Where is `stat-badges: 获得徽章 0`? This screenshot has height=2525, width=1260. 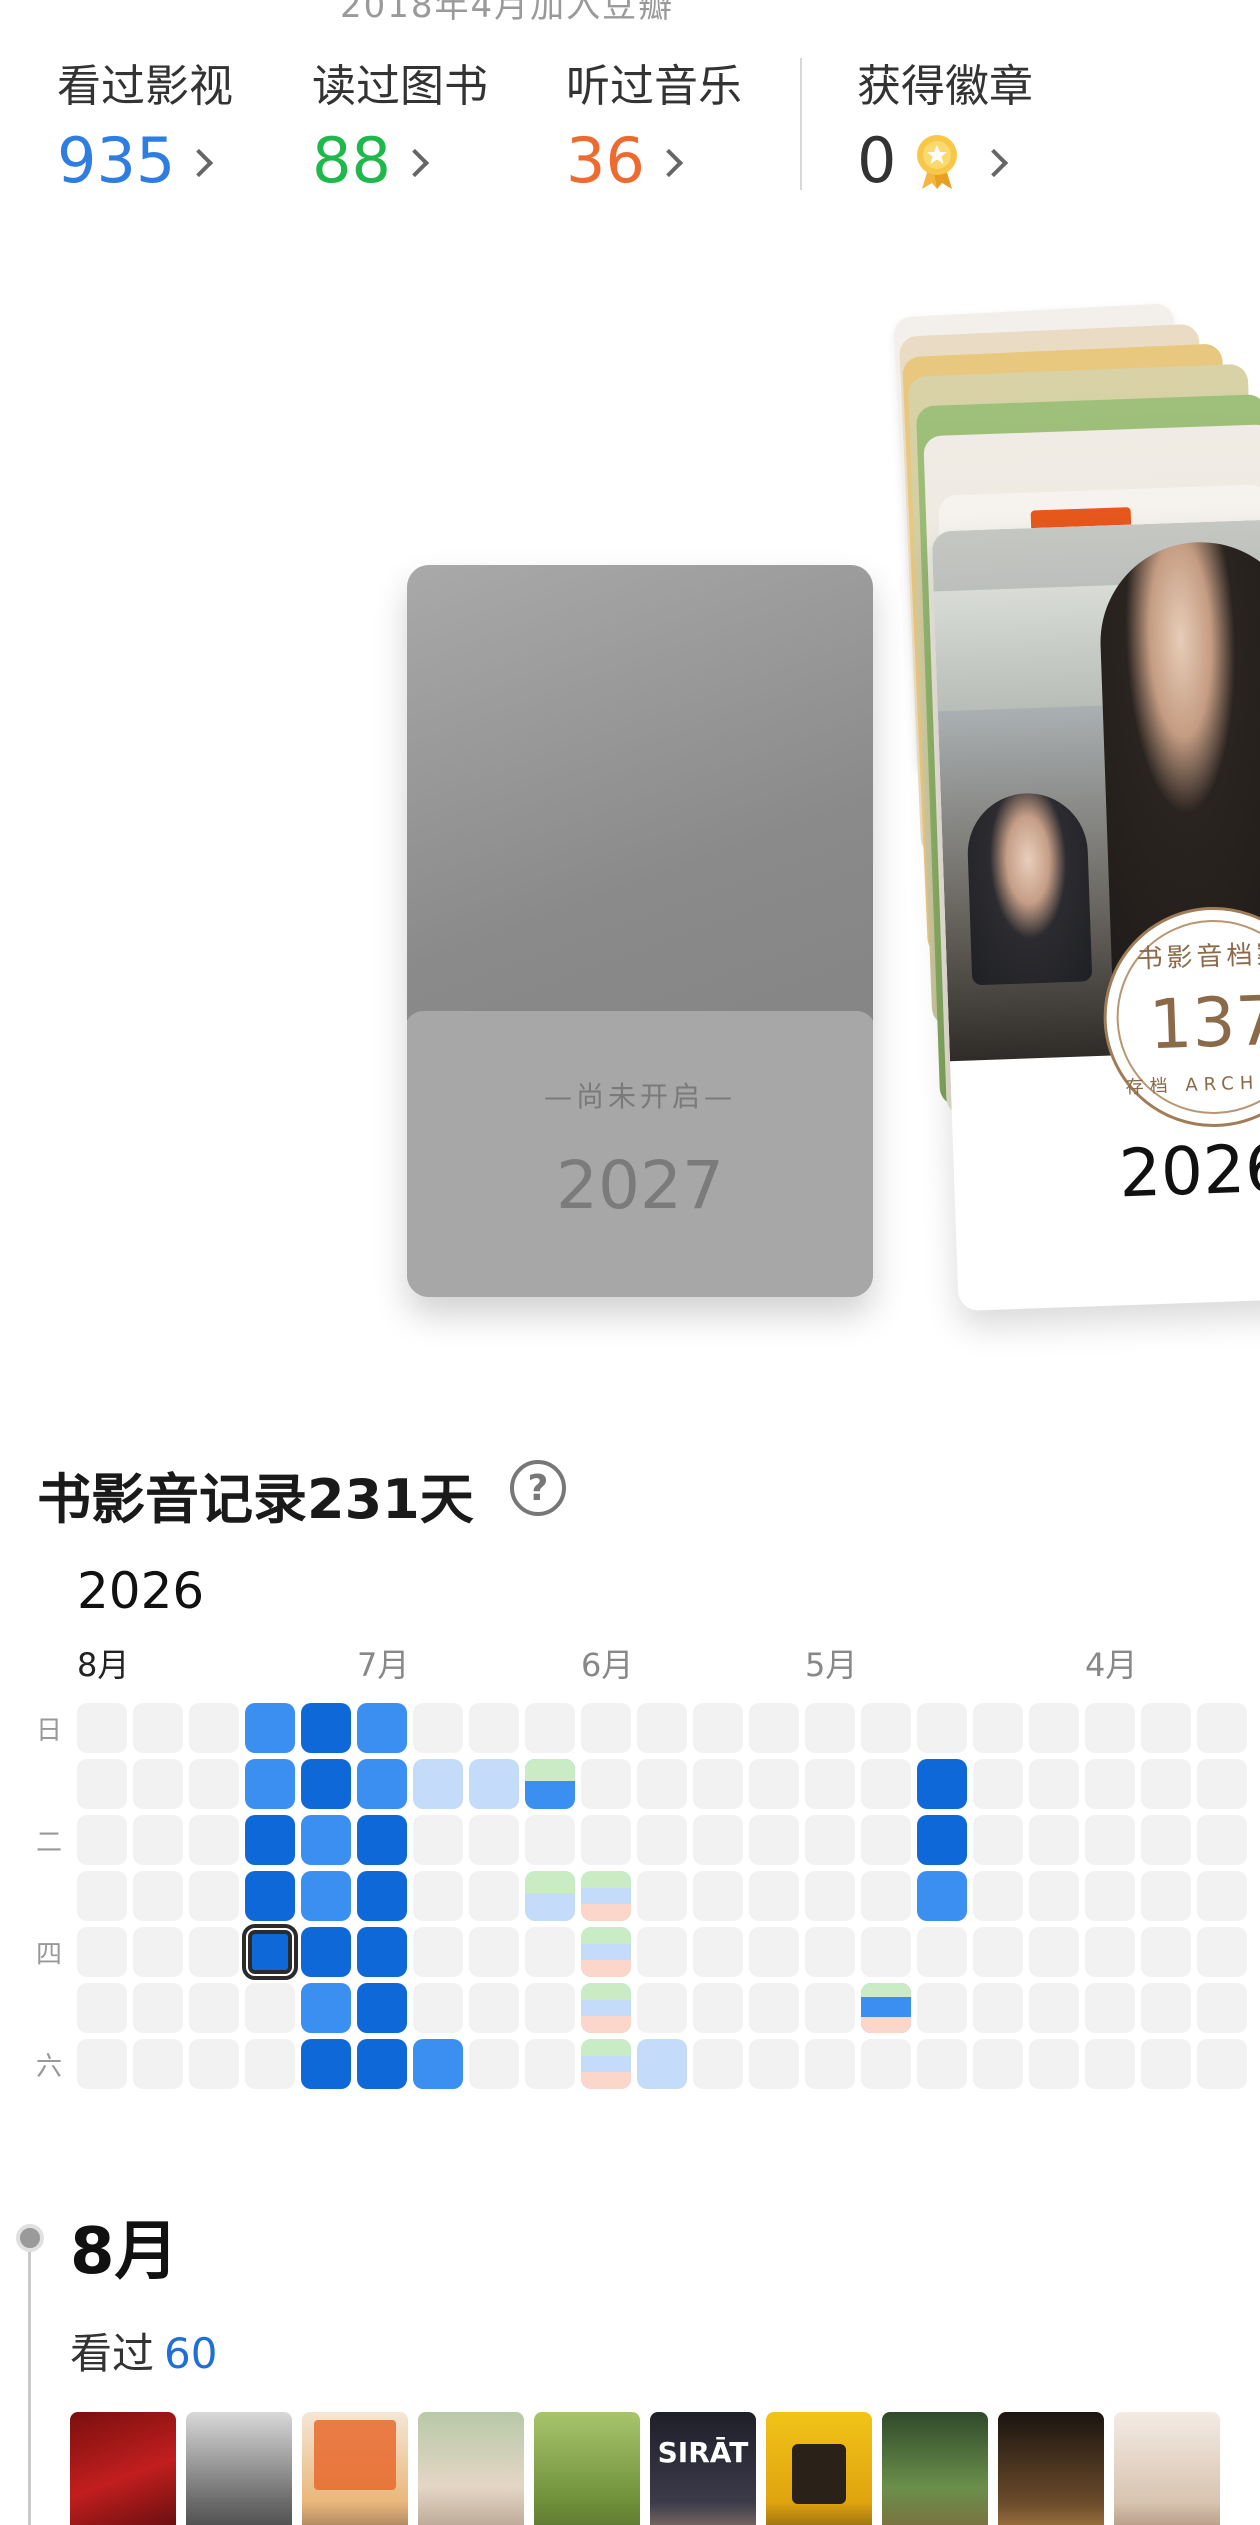
stat-badges: 获得徽章 0 is located at coordinates (945, 123).